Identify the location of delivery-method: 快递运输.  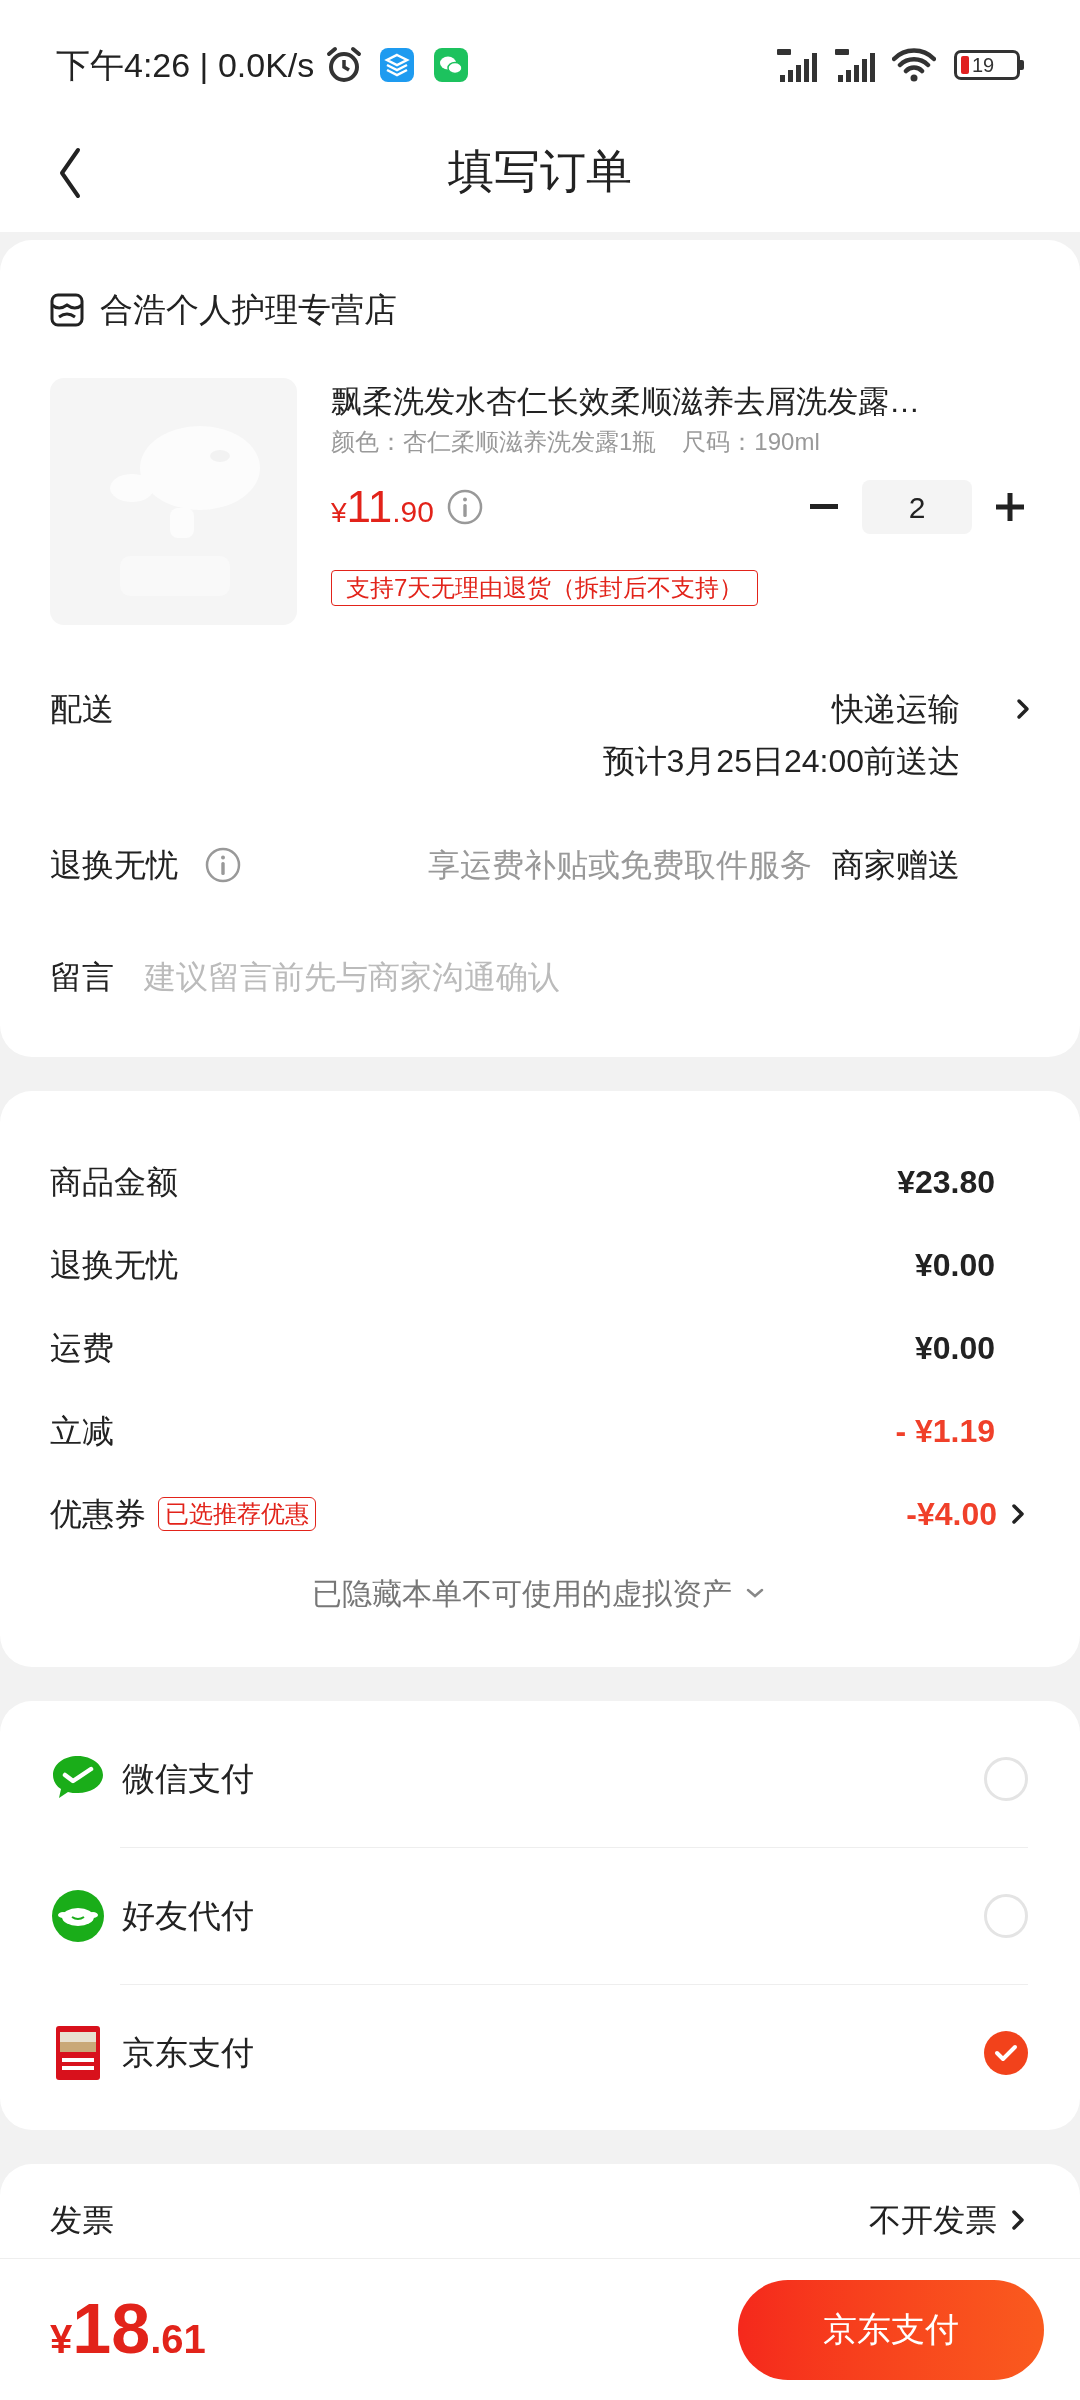
(896, 709).